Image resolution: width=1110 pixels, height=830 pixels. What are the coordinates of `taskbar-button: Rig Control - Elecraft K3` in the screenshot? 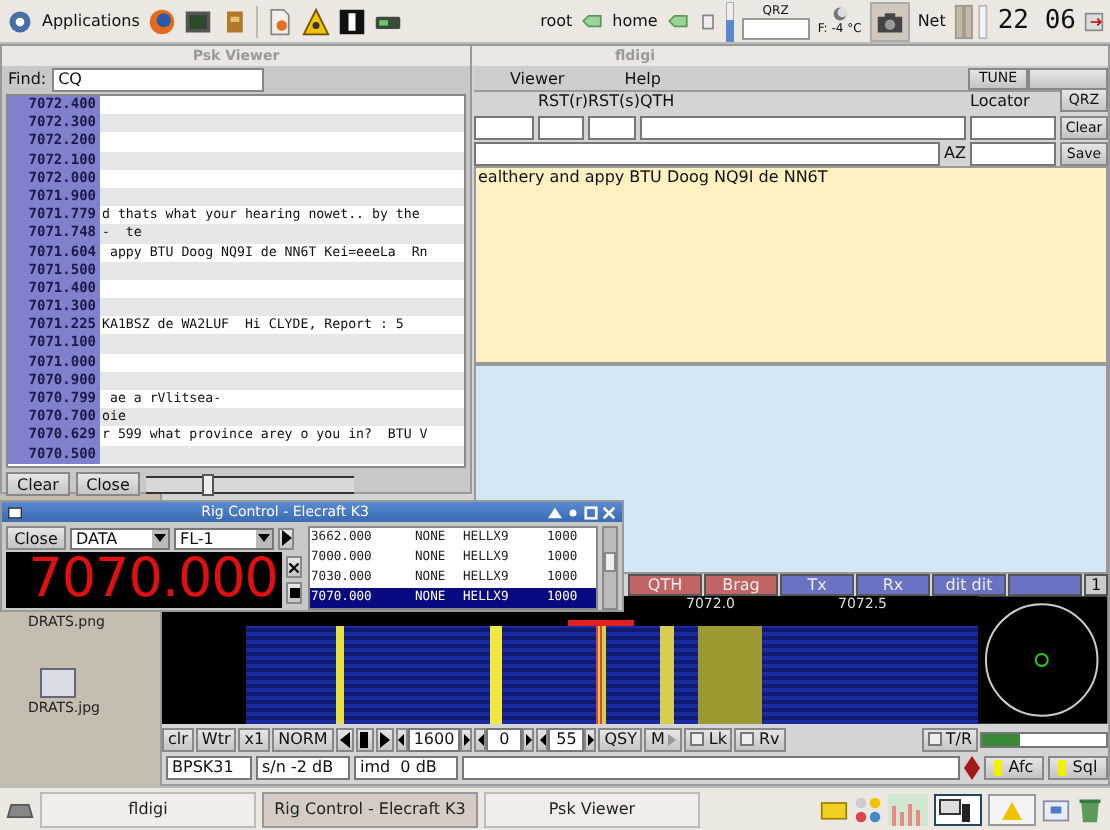 It's located at (370, 809).